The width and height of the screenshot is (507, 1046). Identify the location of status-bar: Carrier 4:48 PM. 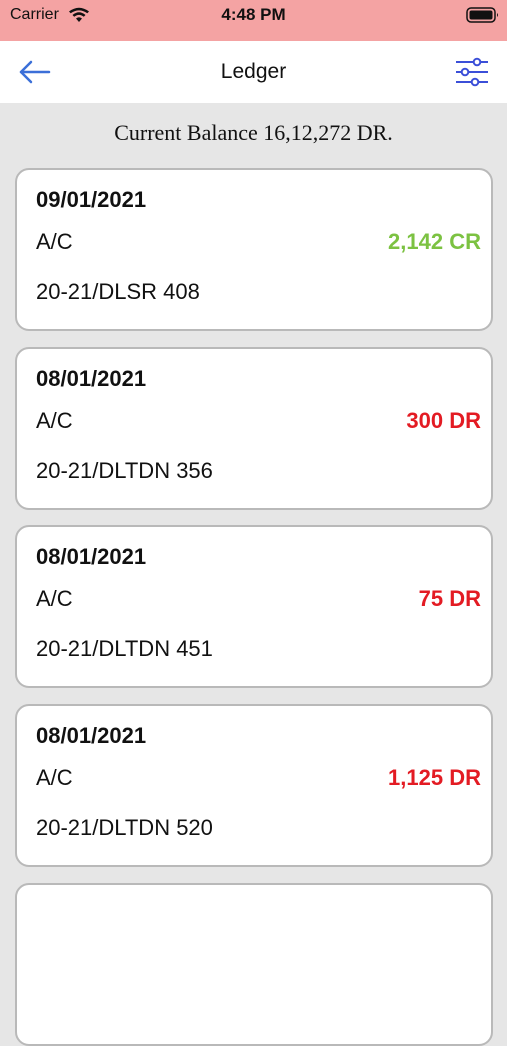
(253, 20).